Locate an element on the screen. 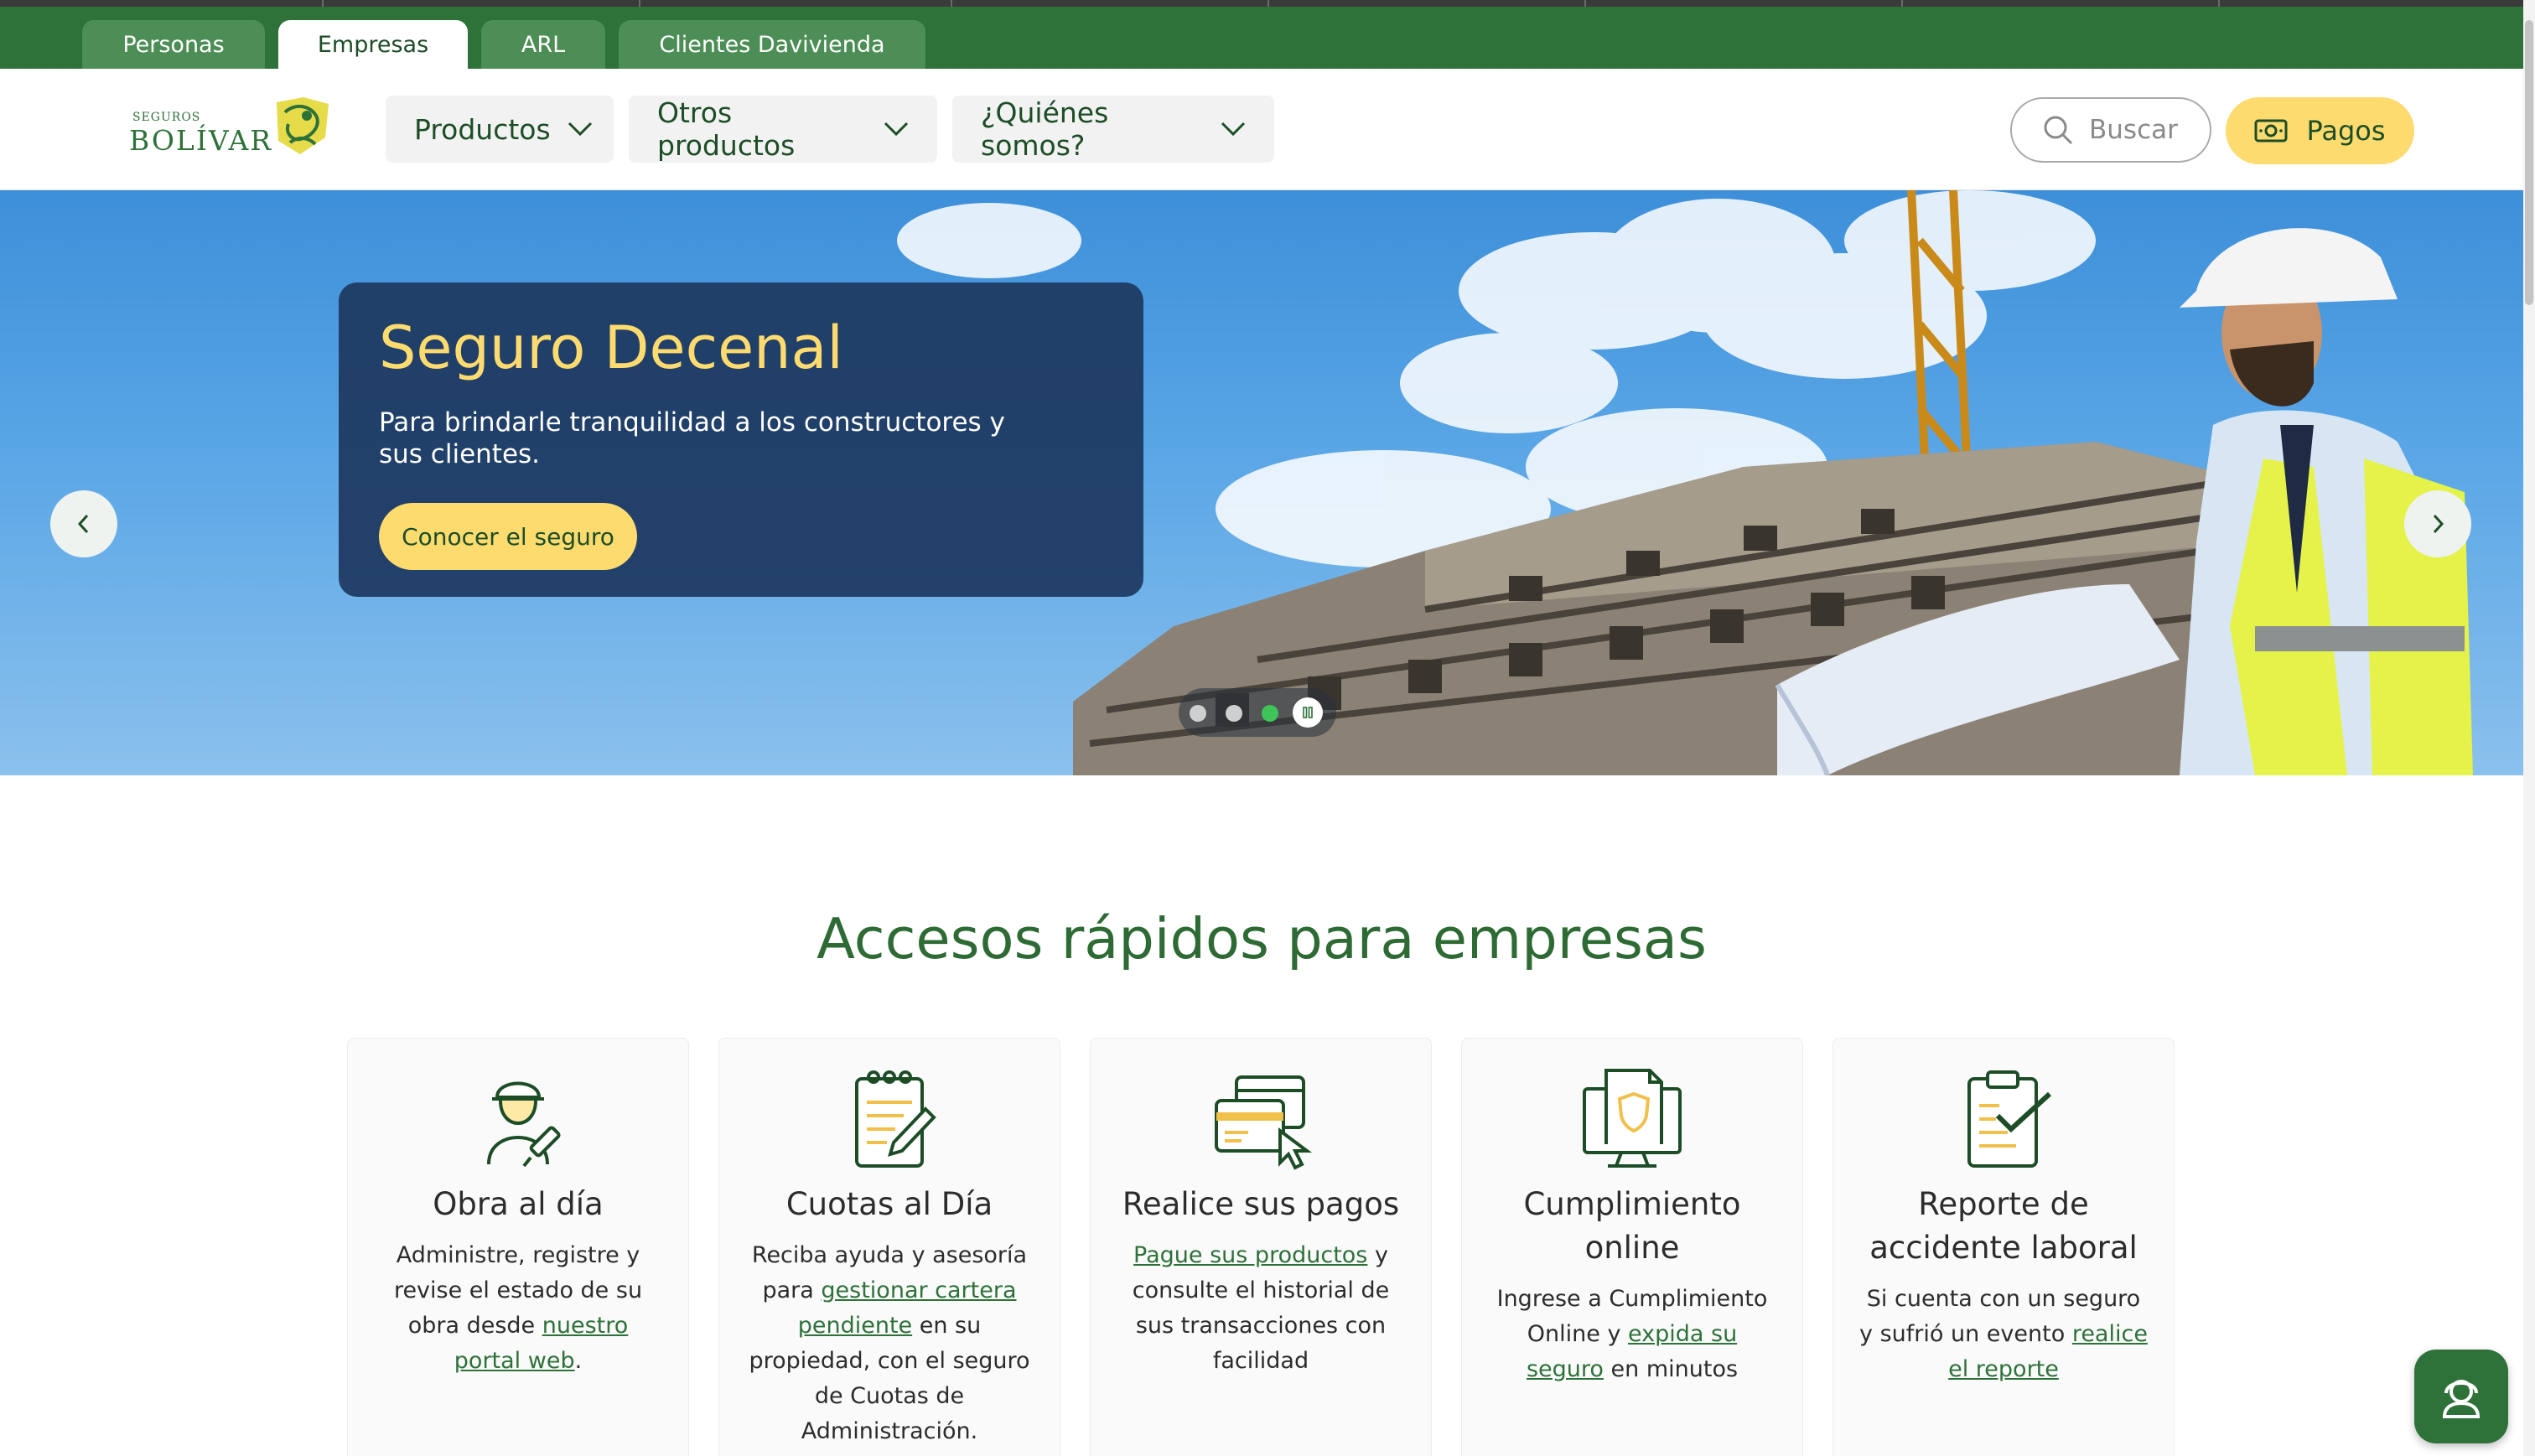 Image resolution: width=2535 pixels, height=1456 pixels. notepad-pencil-icon is located at coordinates (895, 1119).